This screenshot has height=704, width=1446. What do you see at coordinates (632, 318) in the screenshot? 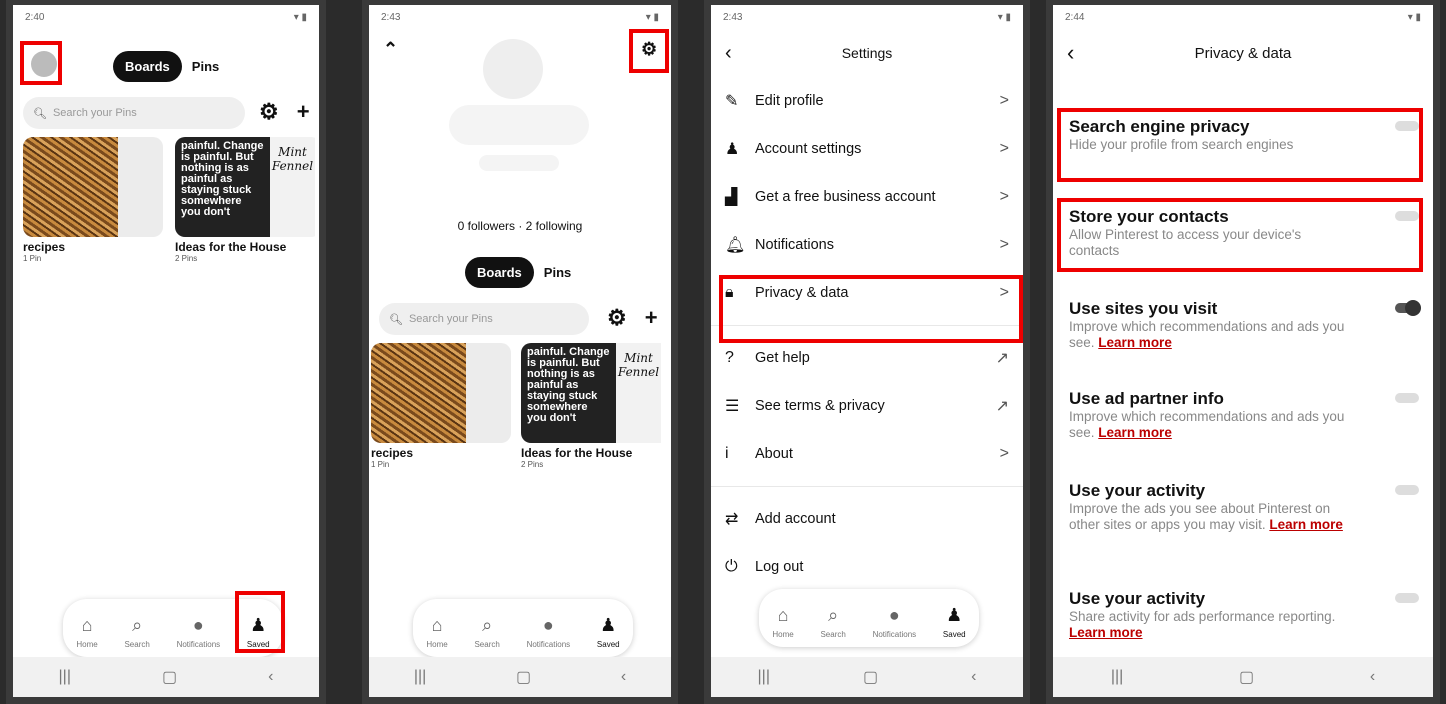
I see `toolbar: ⚙ +` at bounding box center [632, 318].